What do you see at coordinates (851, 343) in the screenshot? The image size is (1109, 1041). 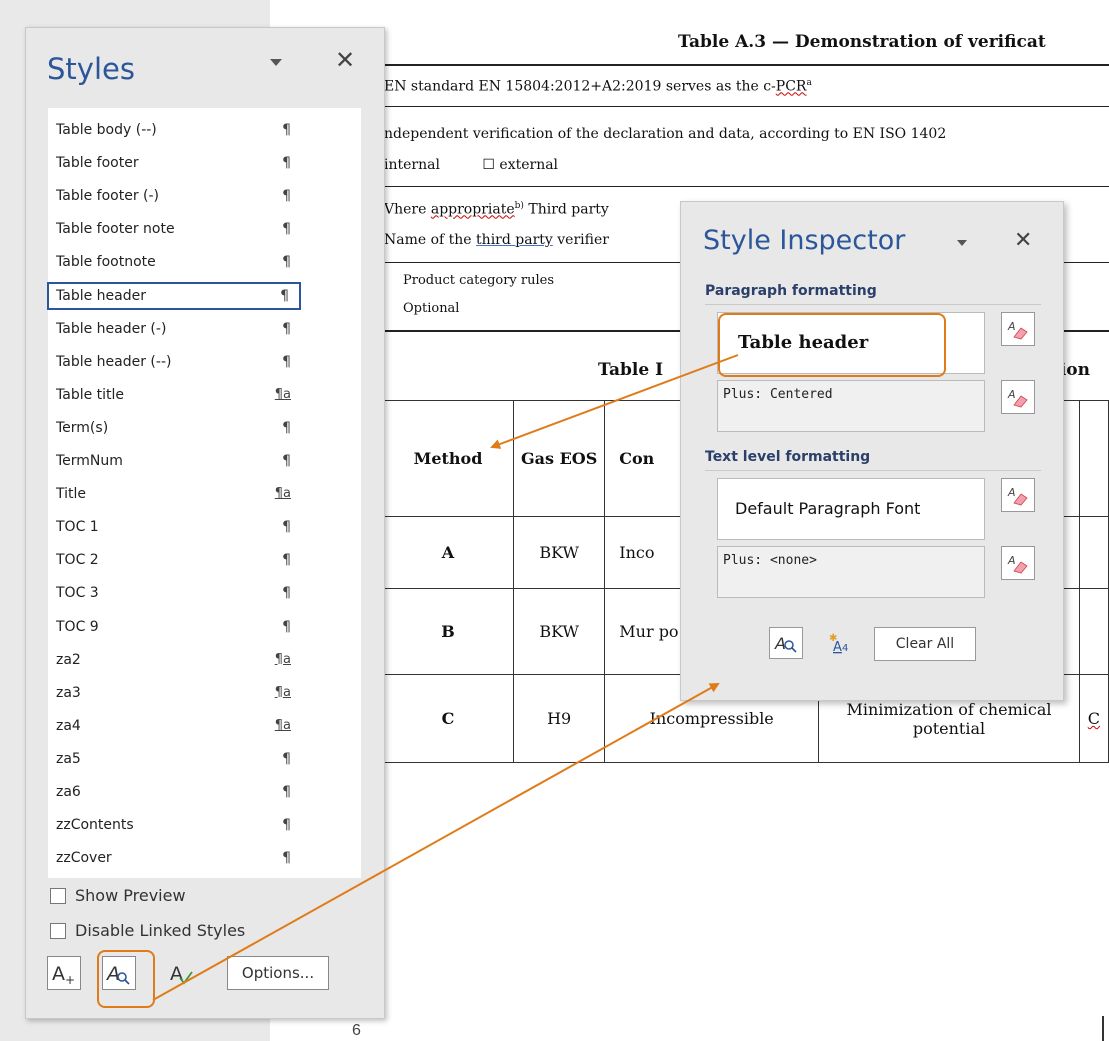 I see `paragraph-style-box: Table header` at bounding box center [851, 343].